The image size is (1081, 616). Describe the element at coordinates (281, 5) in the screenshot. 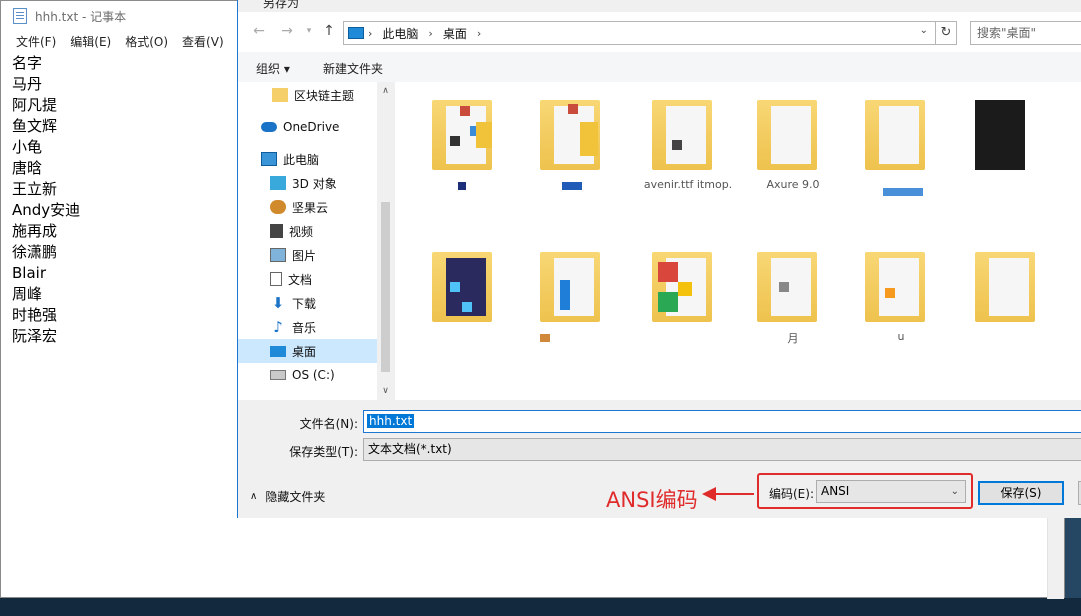

I see `dialog-title: 另存为` at that location.